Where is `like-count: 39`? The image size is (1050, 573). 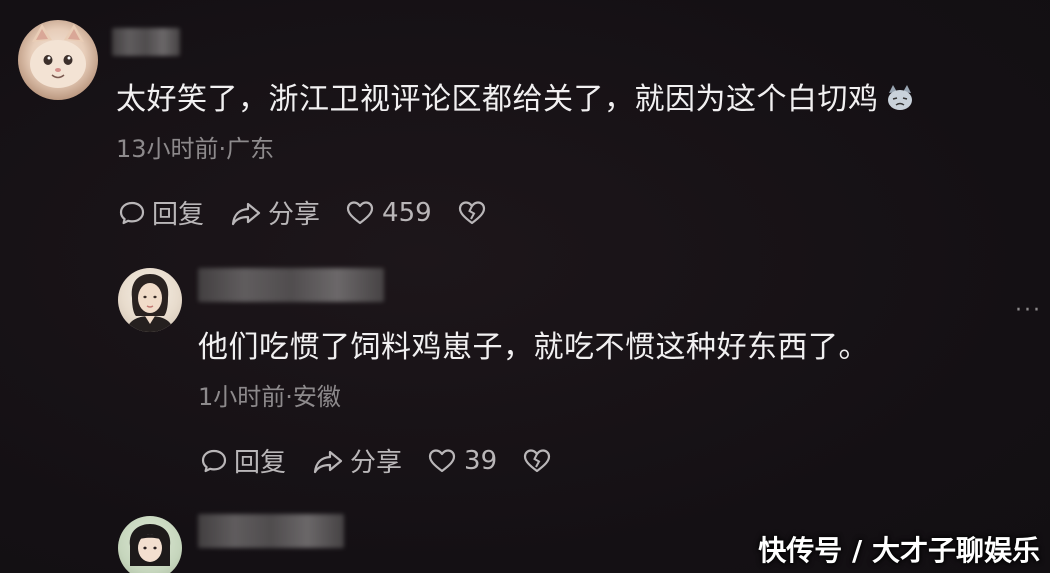
like-count: 39 is located at coordinates (481, 460).